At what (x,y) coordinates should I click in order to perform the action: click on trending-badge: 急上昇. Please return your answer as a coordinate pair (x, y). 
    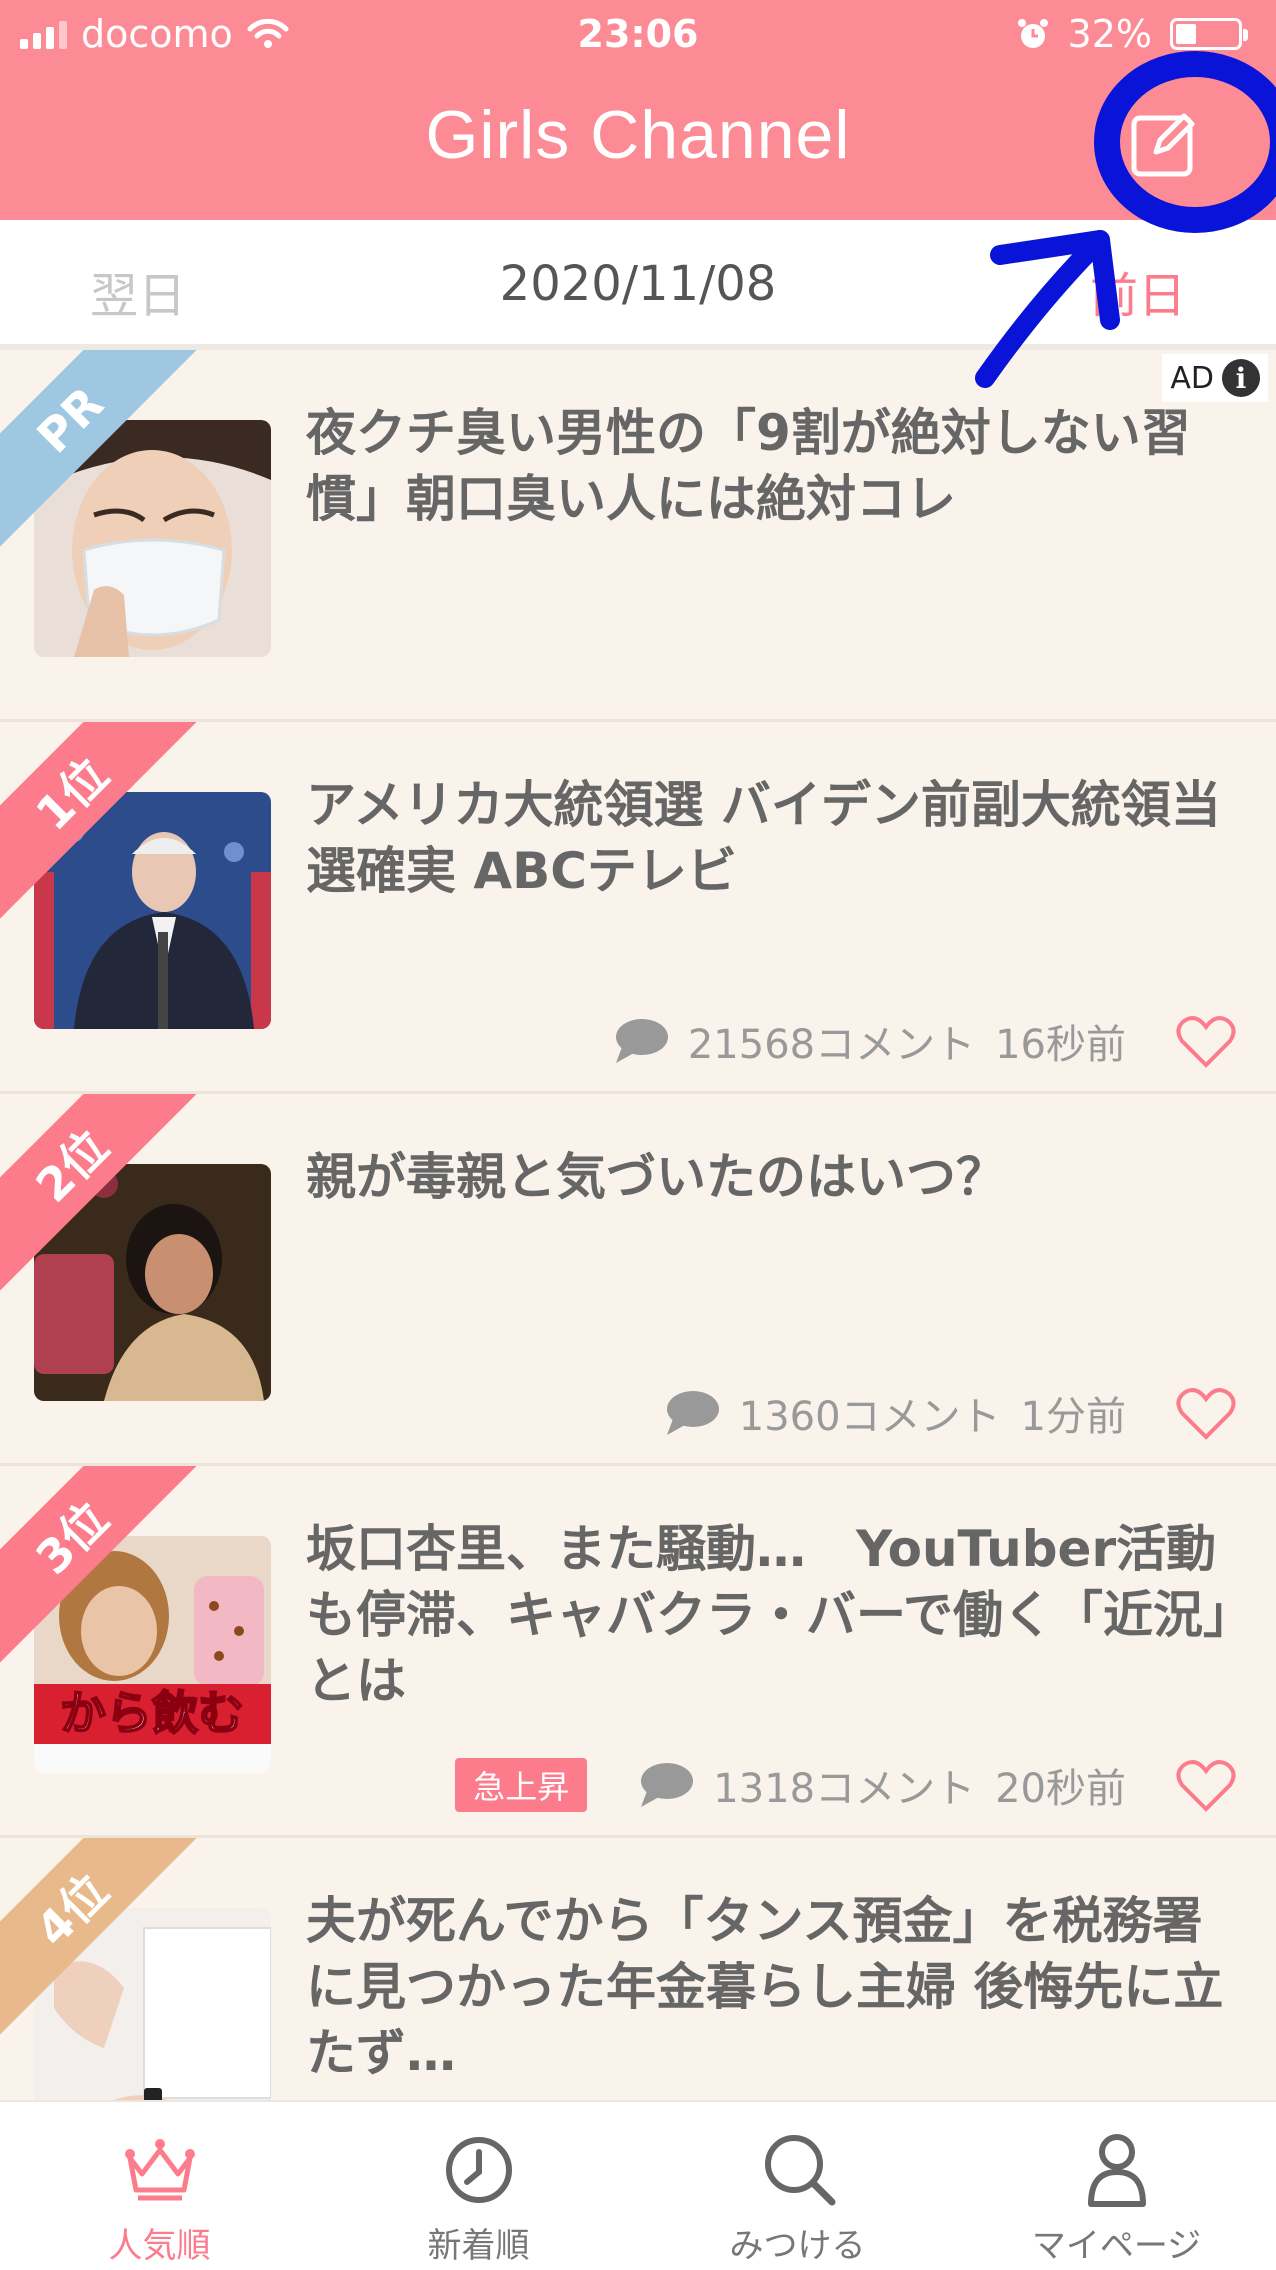
    Looking at the image, I should click on (521, 1785).